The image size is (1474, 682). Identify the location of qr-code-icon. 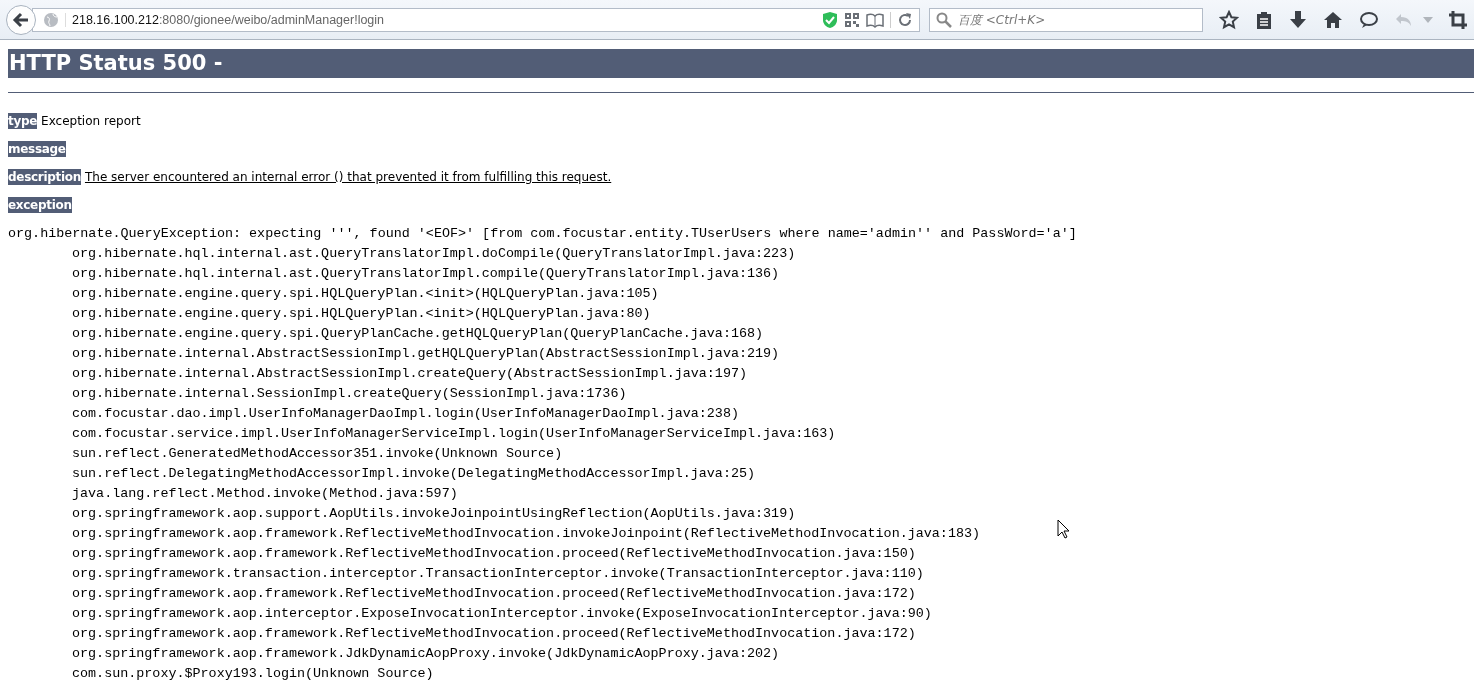
(852, 19).